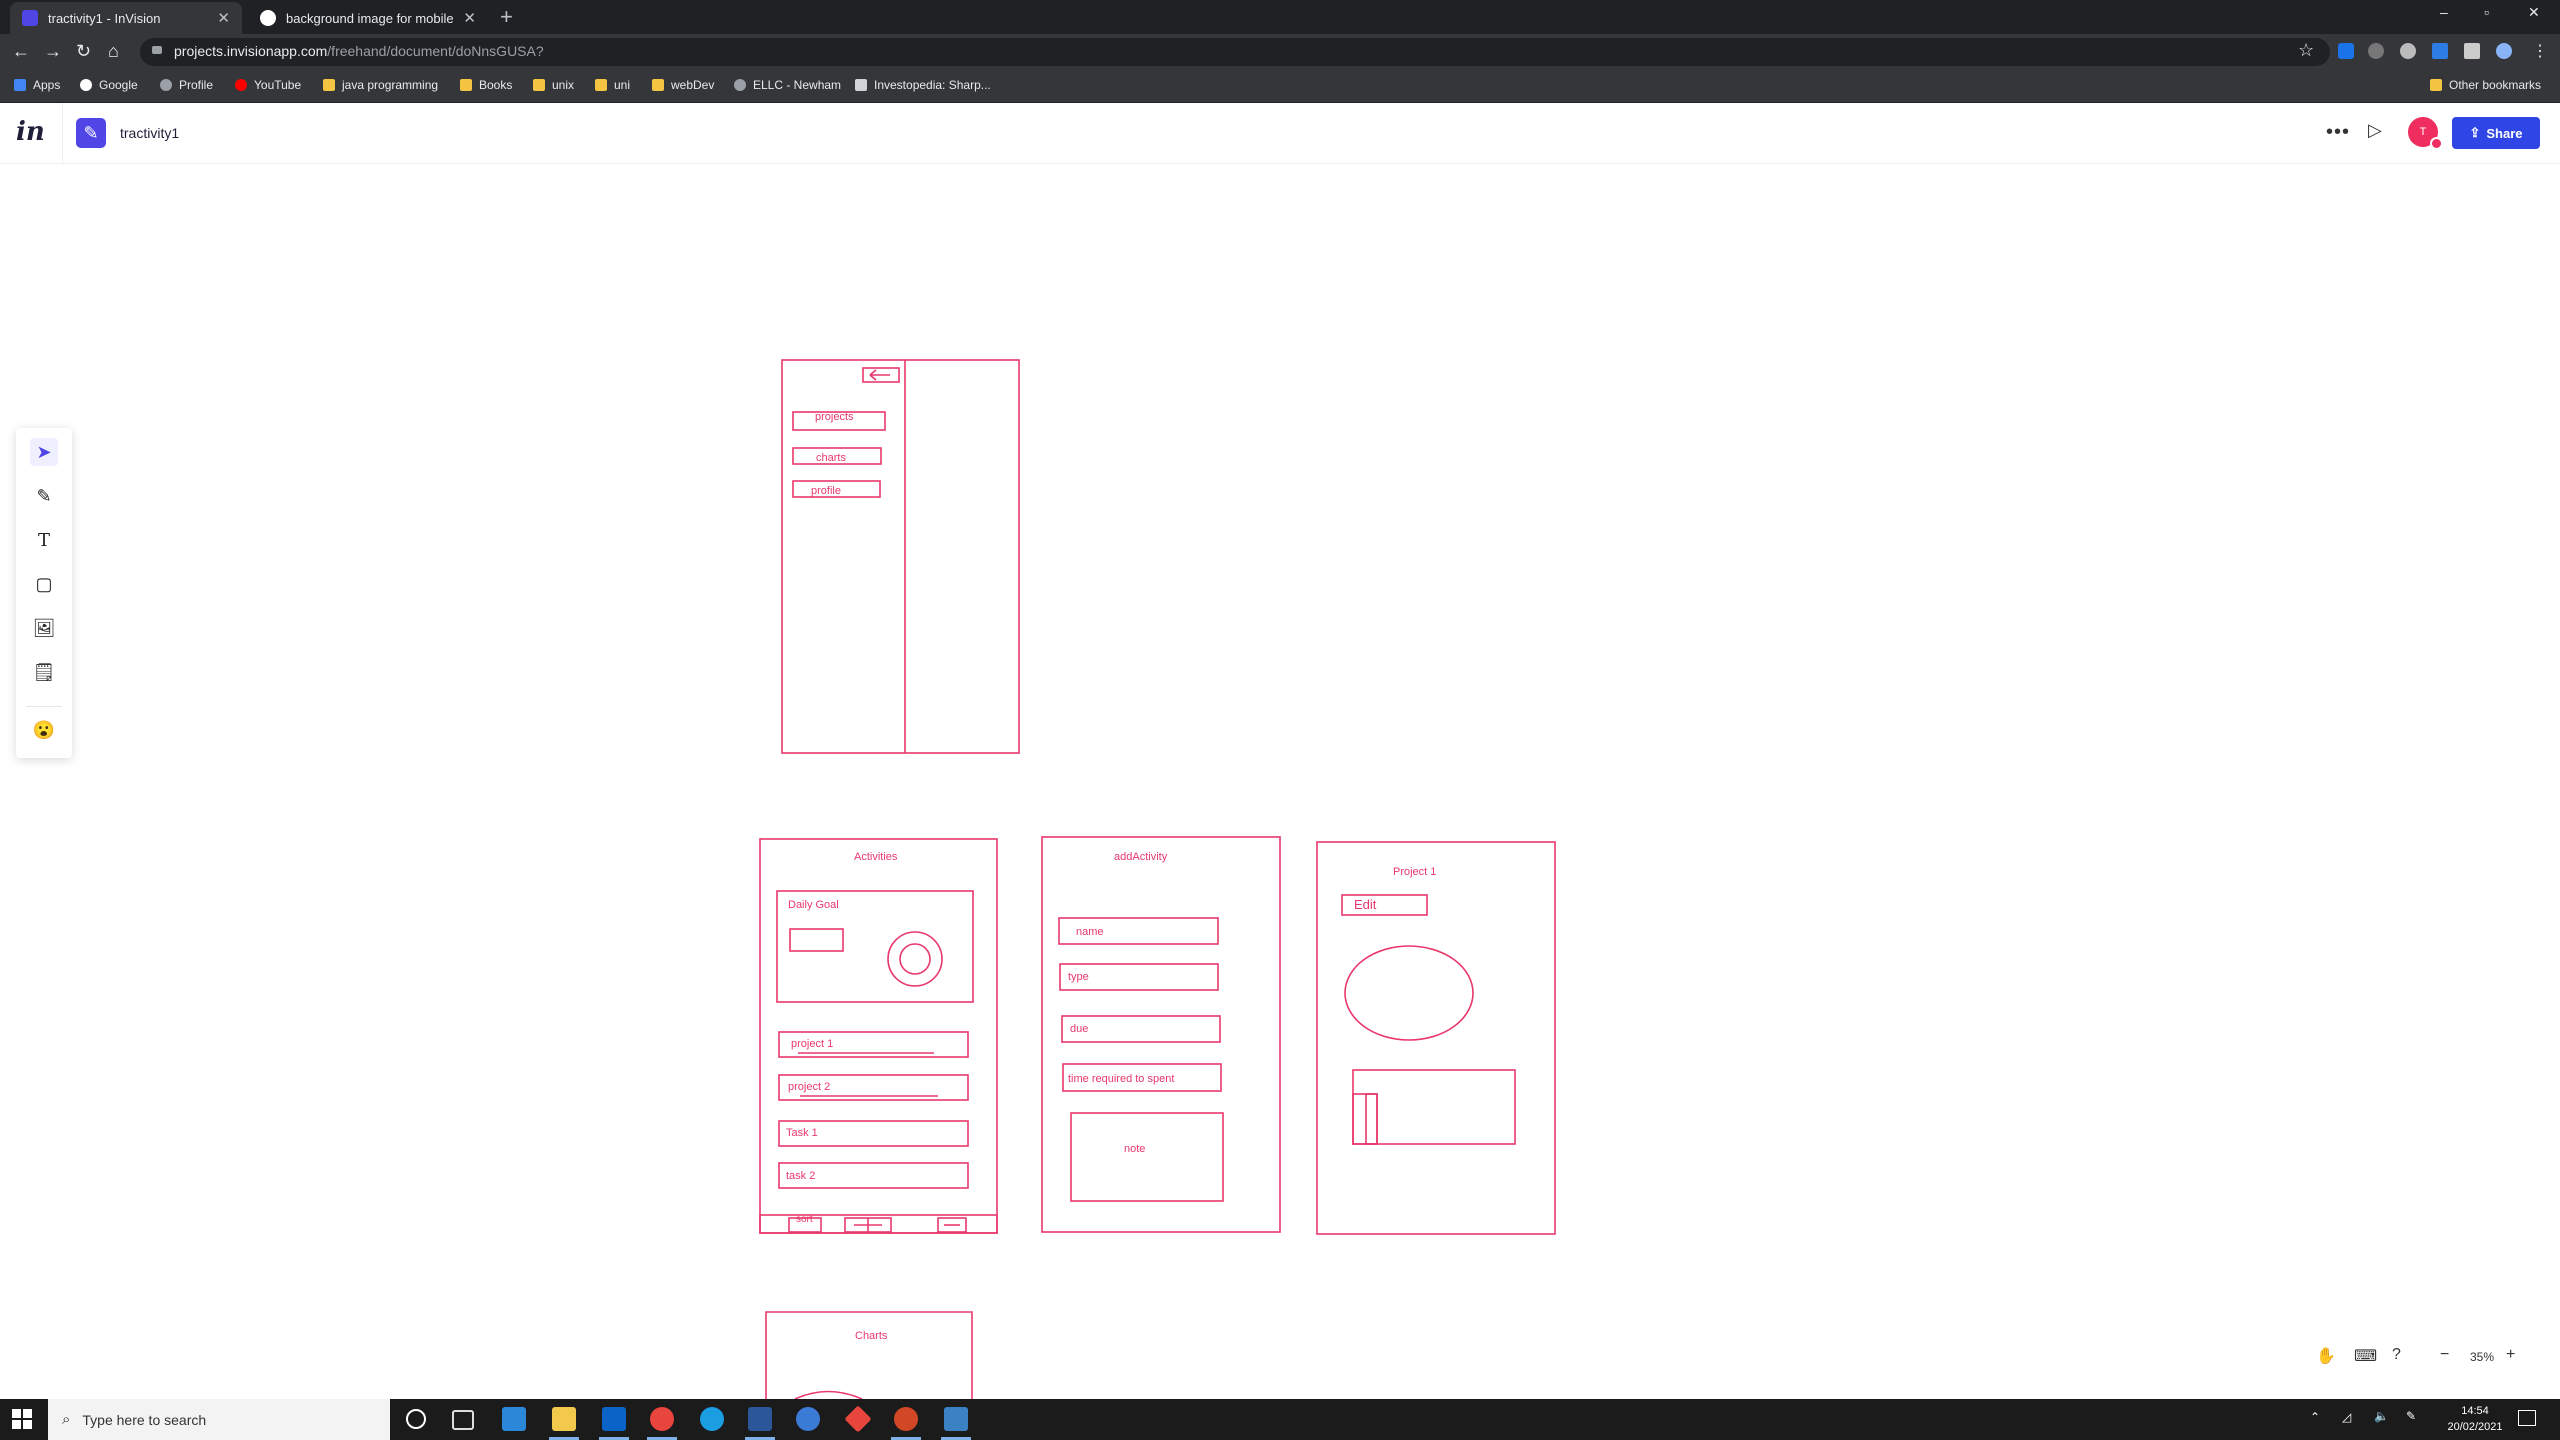 This screenshot has height=1440, width=2560. I want to click on field-label: type, so click(1078, 977).